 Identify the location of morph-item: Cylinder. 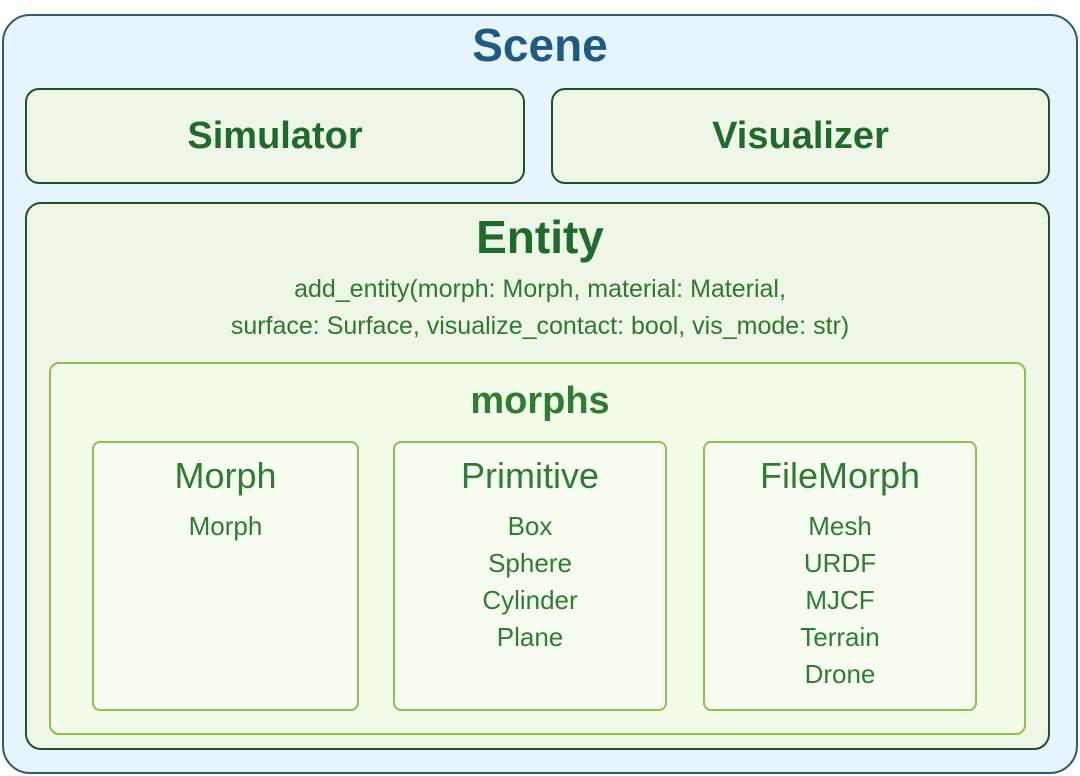
(530, 600).